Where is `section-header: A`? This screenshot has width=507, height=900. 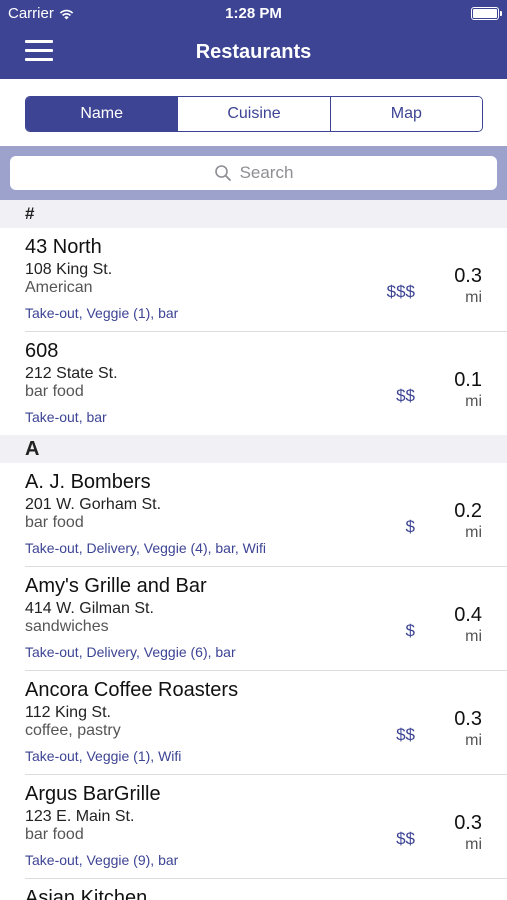 section-header: A is located at coordinates (253, 449).